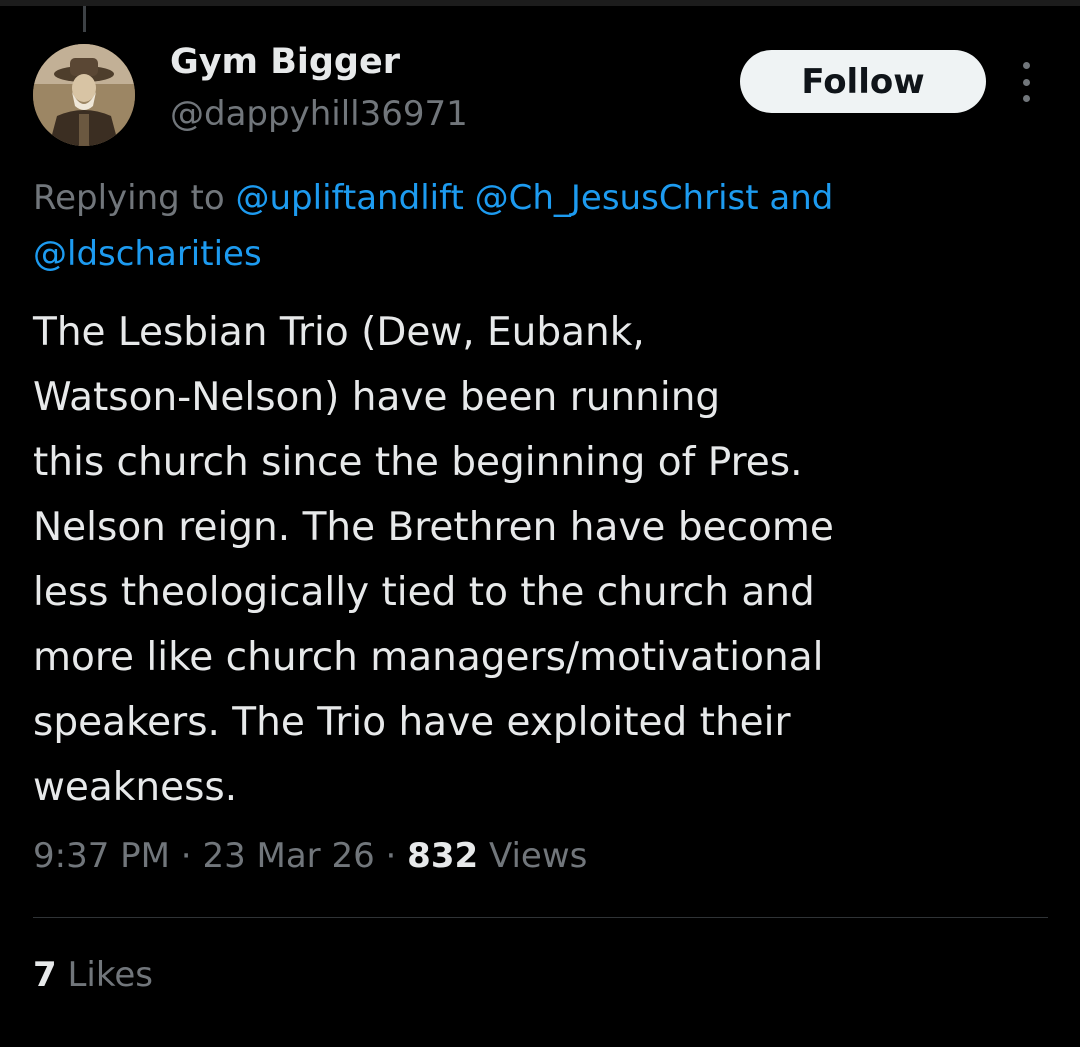 This screenshot has width=1080, height=1047. I want to click on views-count: 832, so click(443, 856).